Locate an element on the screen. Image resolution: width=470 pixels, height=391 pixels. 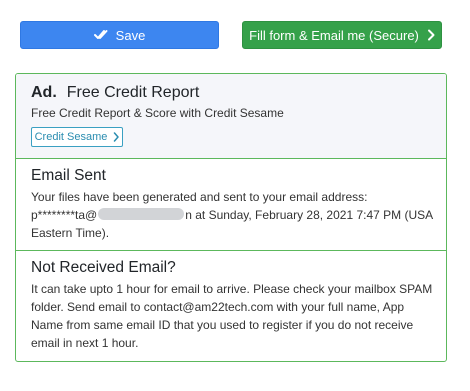
email-prefix: p********ta@ is located at coordinates (64, 215).